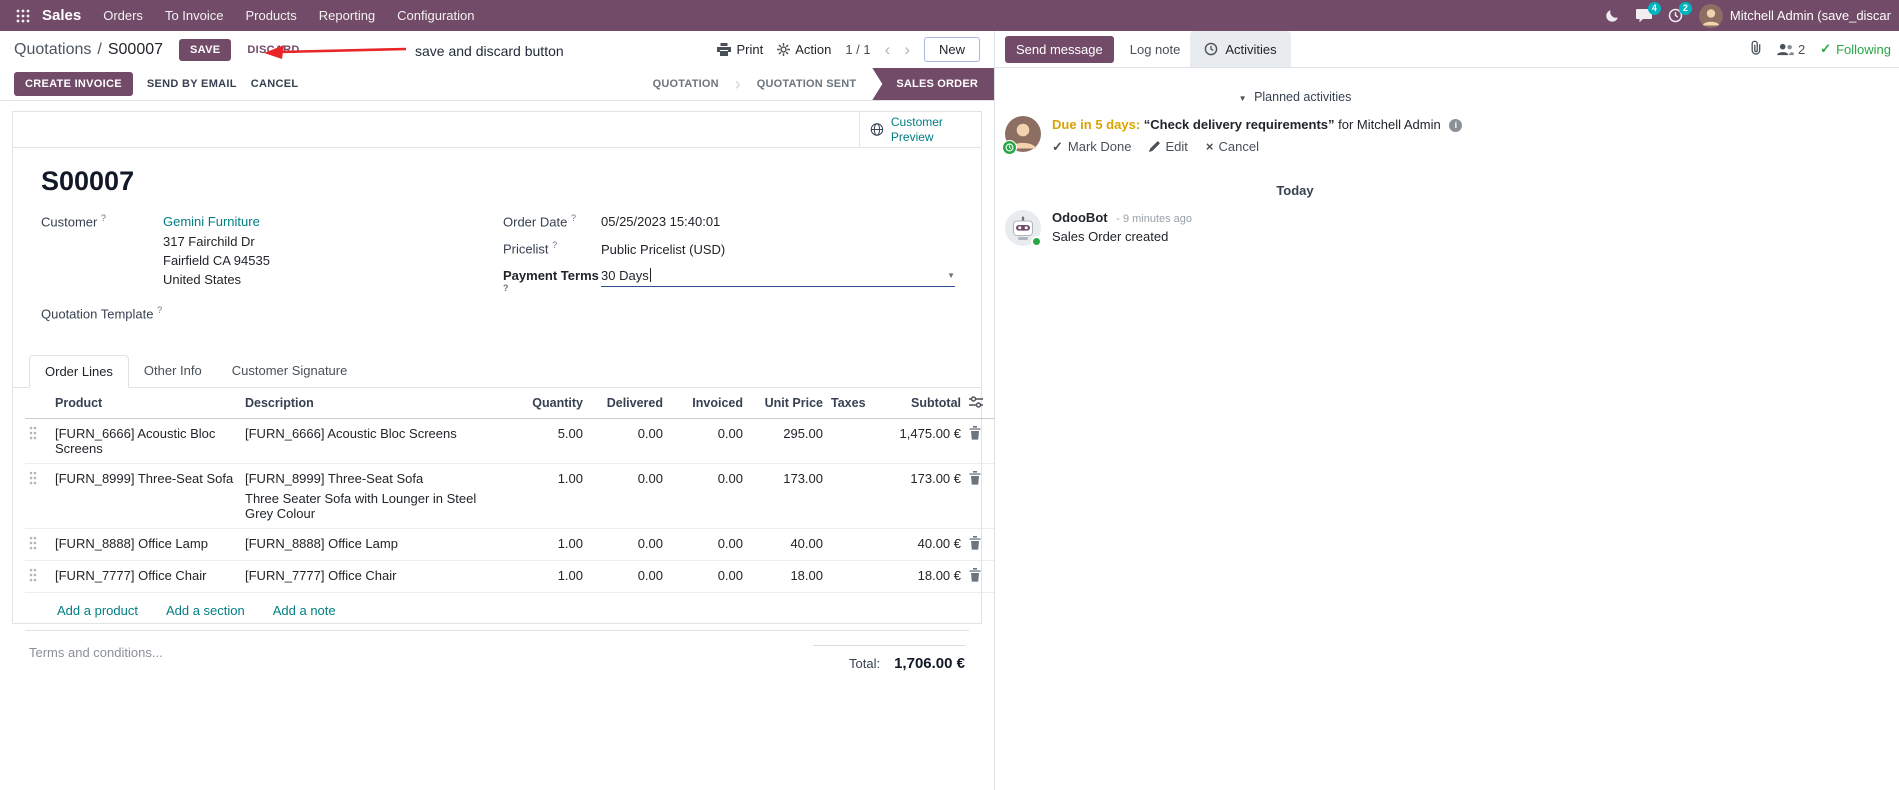  What do you see at coordinates (194, 15) in the screenshot?
I see `nav-menu-to-invoice: To Invoice` at bounding box center [194, 15].